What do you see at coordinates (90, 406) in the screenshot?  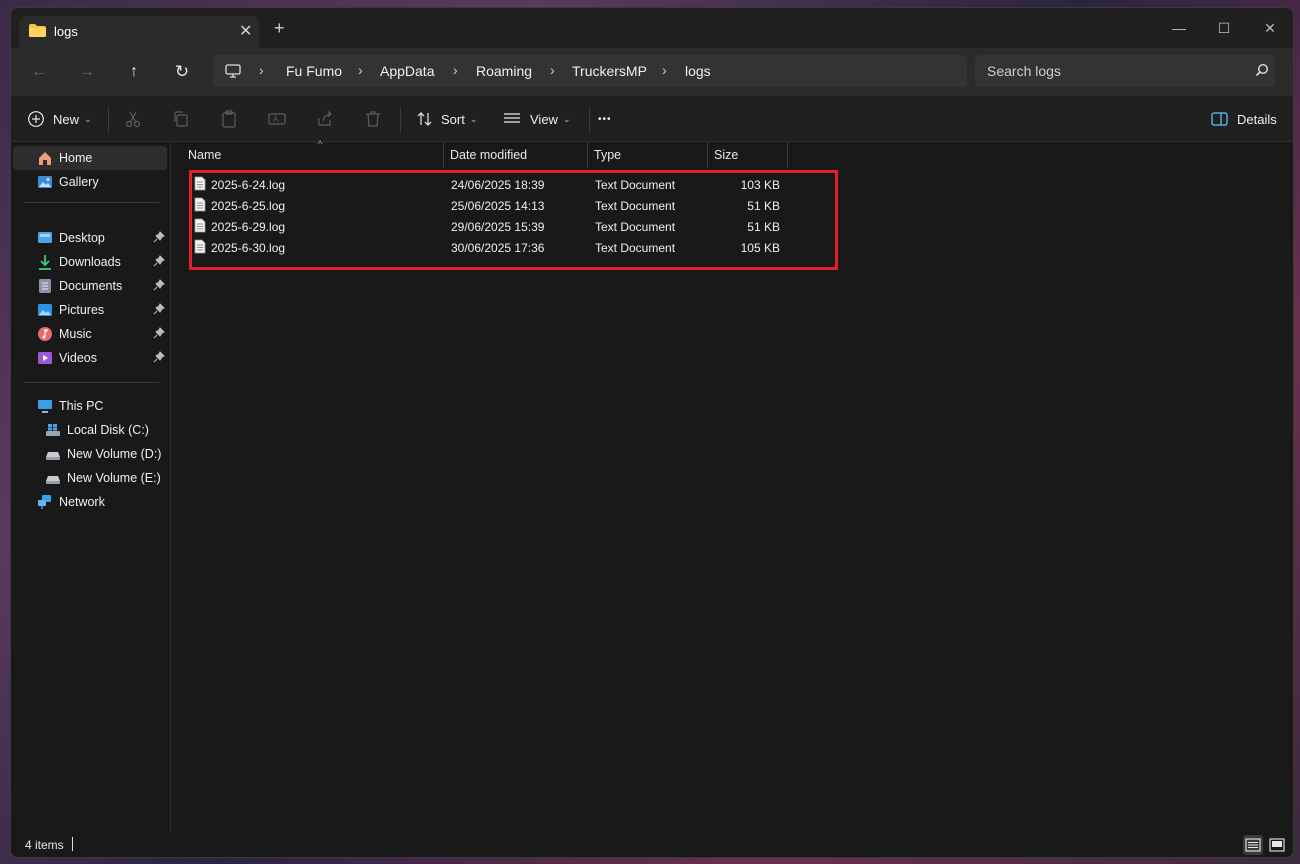 I see `sidebar-item-this-pc: This PC` at bounding box center [90, 406].